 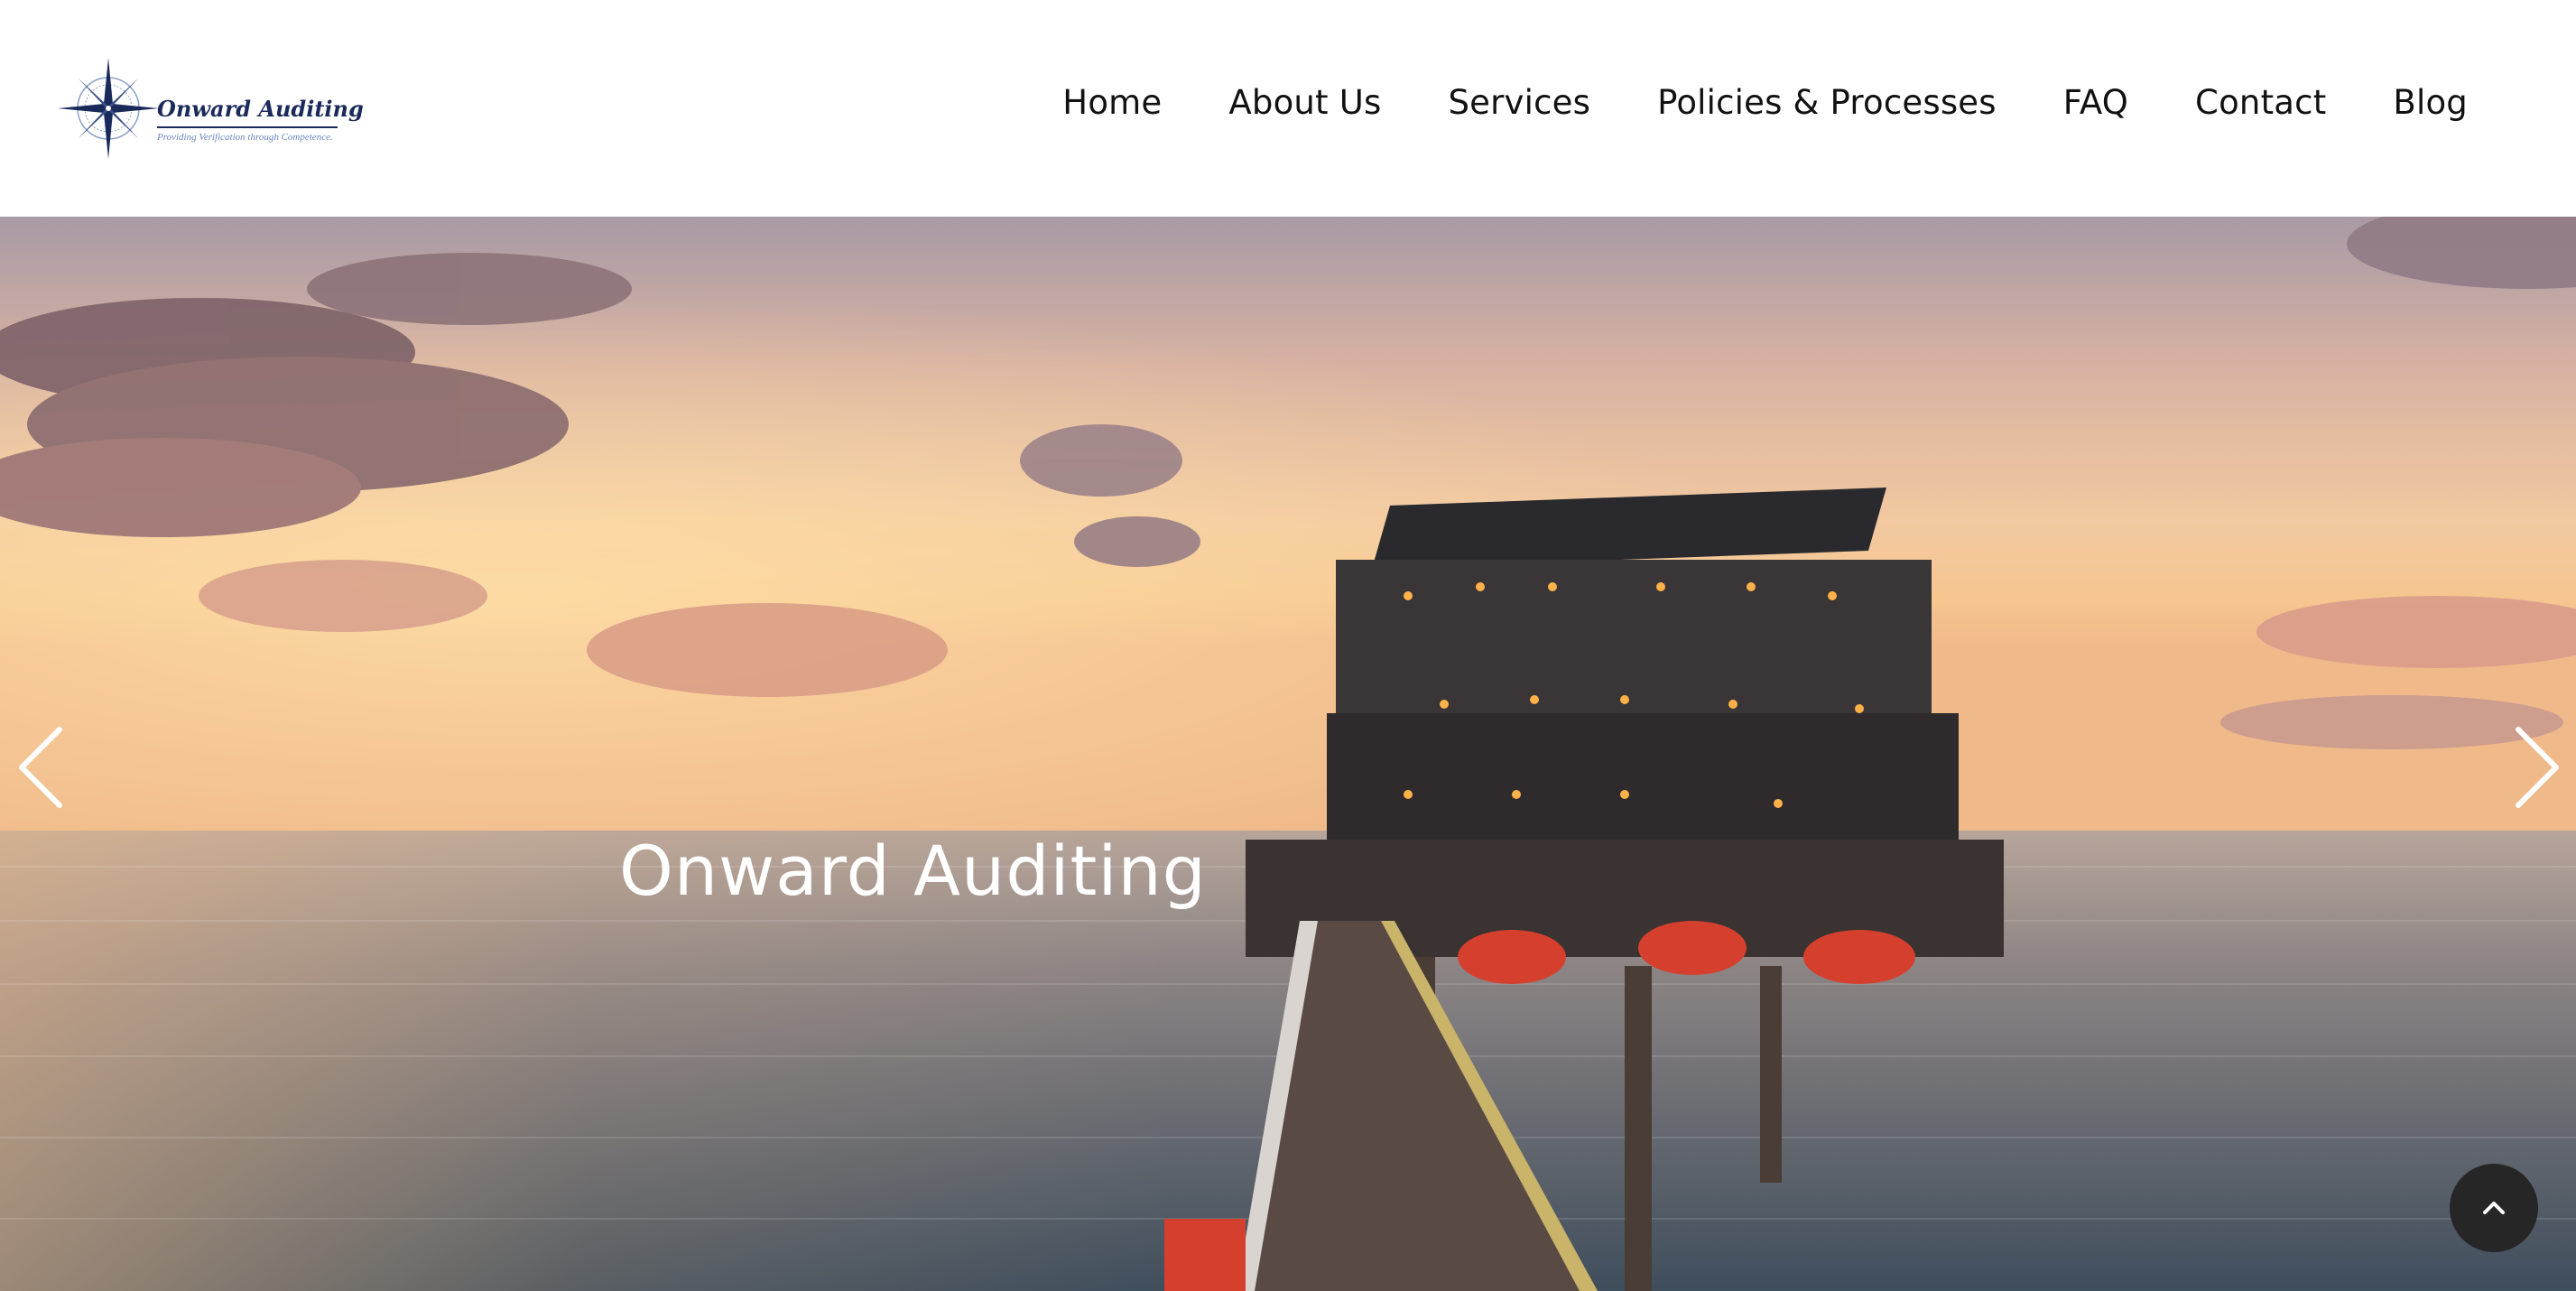 I want to click on compass-rose-icon, so click(x=108, y=108).